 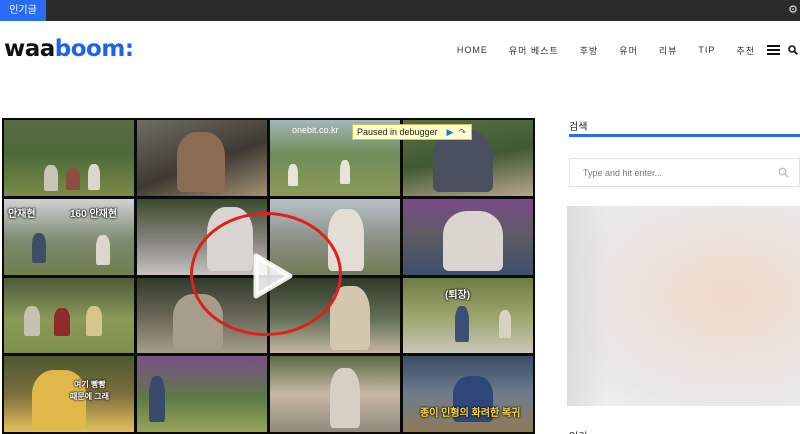 I want to click on hamburger-icon, so click(x=773, y=50).